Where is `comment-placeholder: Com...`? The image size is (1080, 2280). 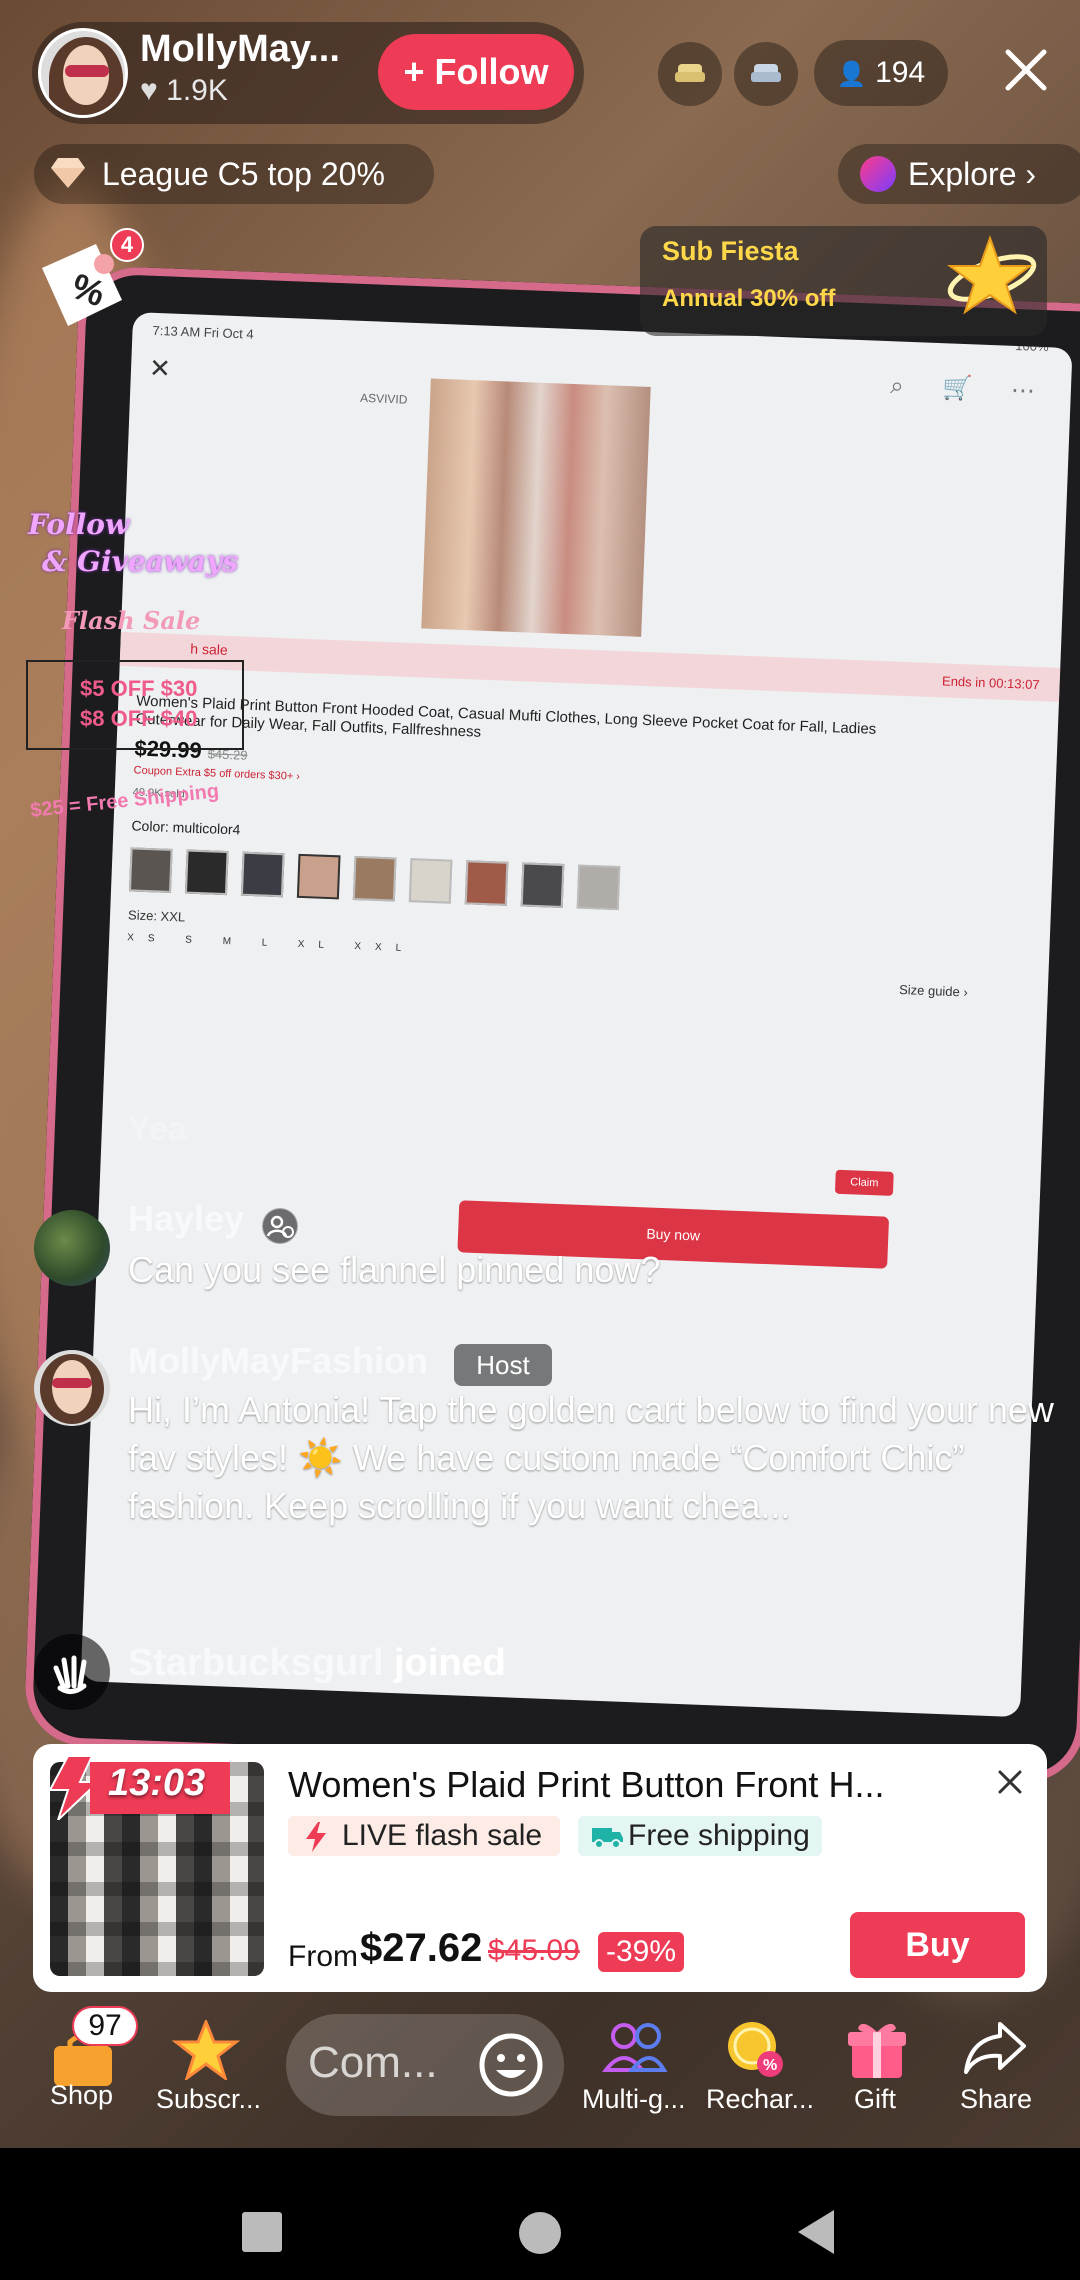 comment-placeholder: Com... is located at coordinates (373, 2062).